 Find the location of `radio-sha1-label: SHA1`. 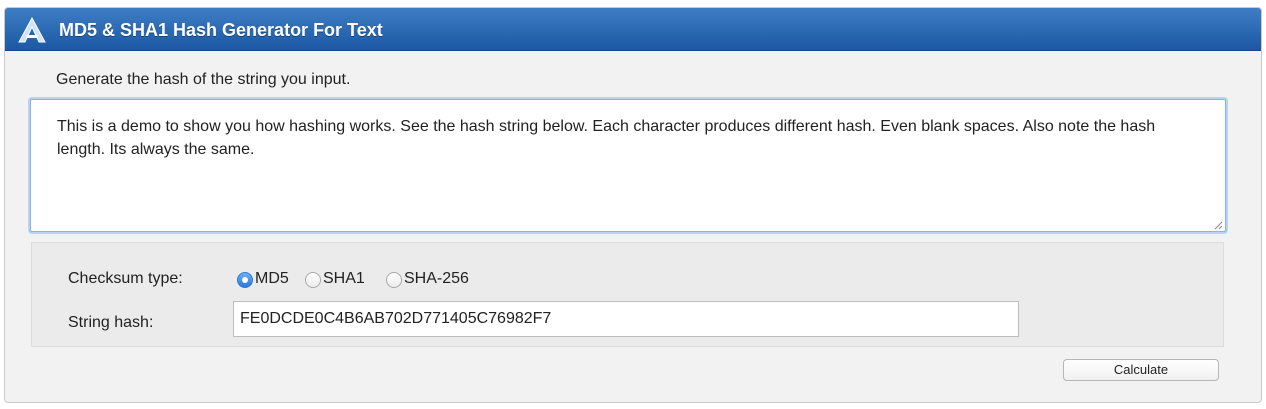

radio-sha1-label: SHA1 is located at coordinates (344, 279).